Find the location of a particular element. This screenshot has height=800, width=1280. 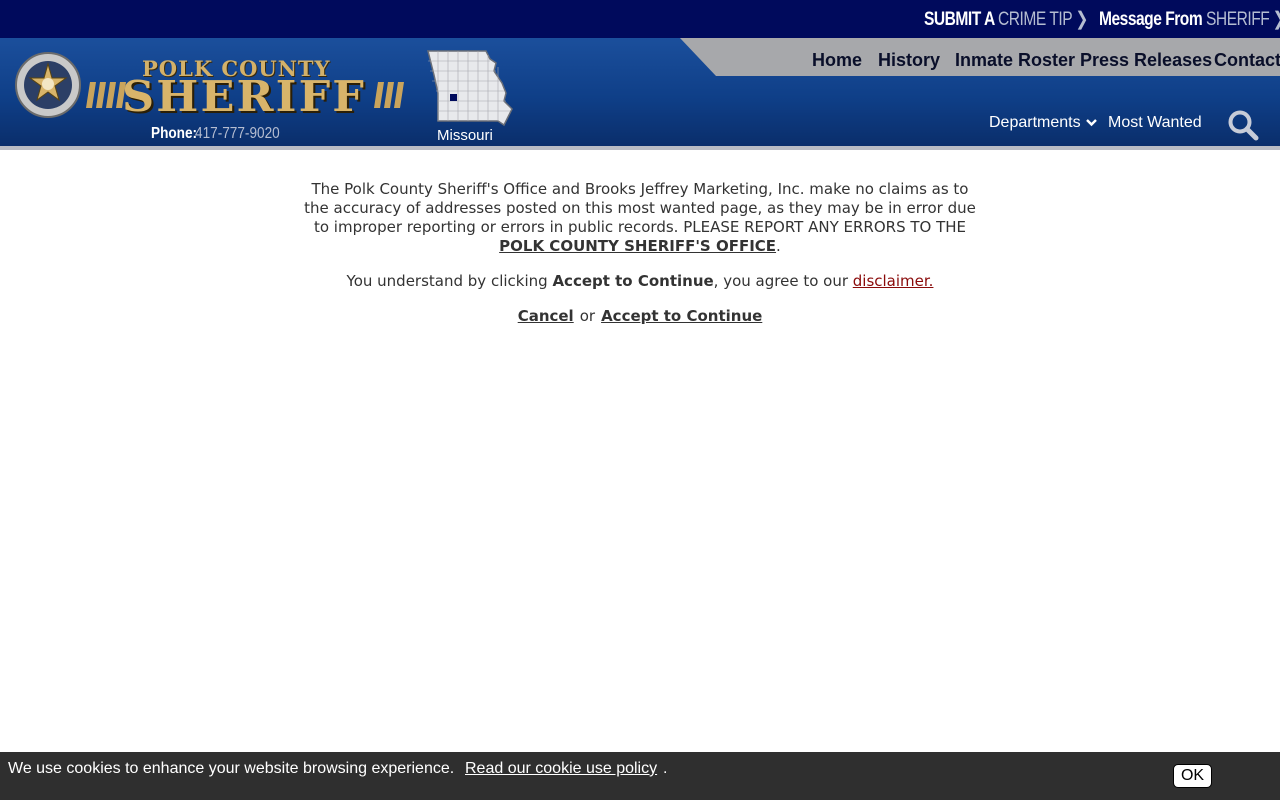

agree-mid: , you agree to our is located at coordinates (783, 281).